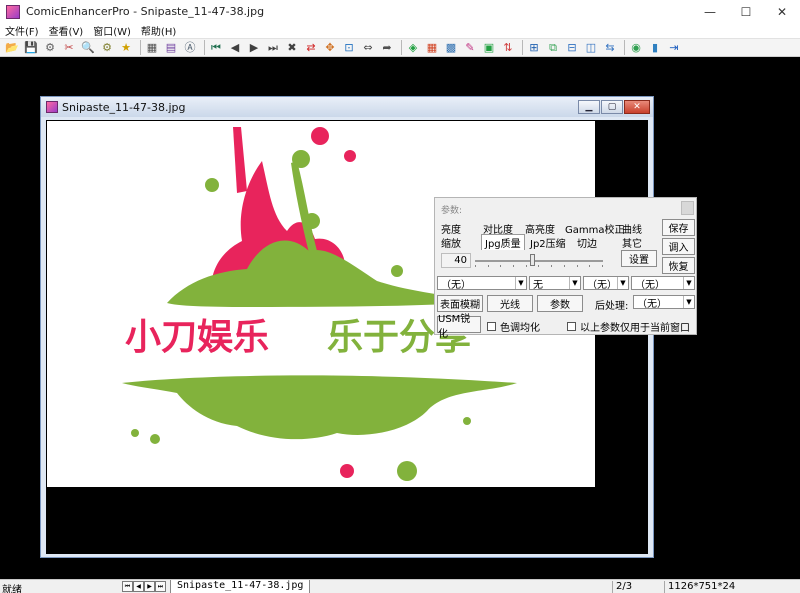 This screenshot has height=593, width=800. I want to click on filter-combo-3: （无） ▼, so click(606, 283).